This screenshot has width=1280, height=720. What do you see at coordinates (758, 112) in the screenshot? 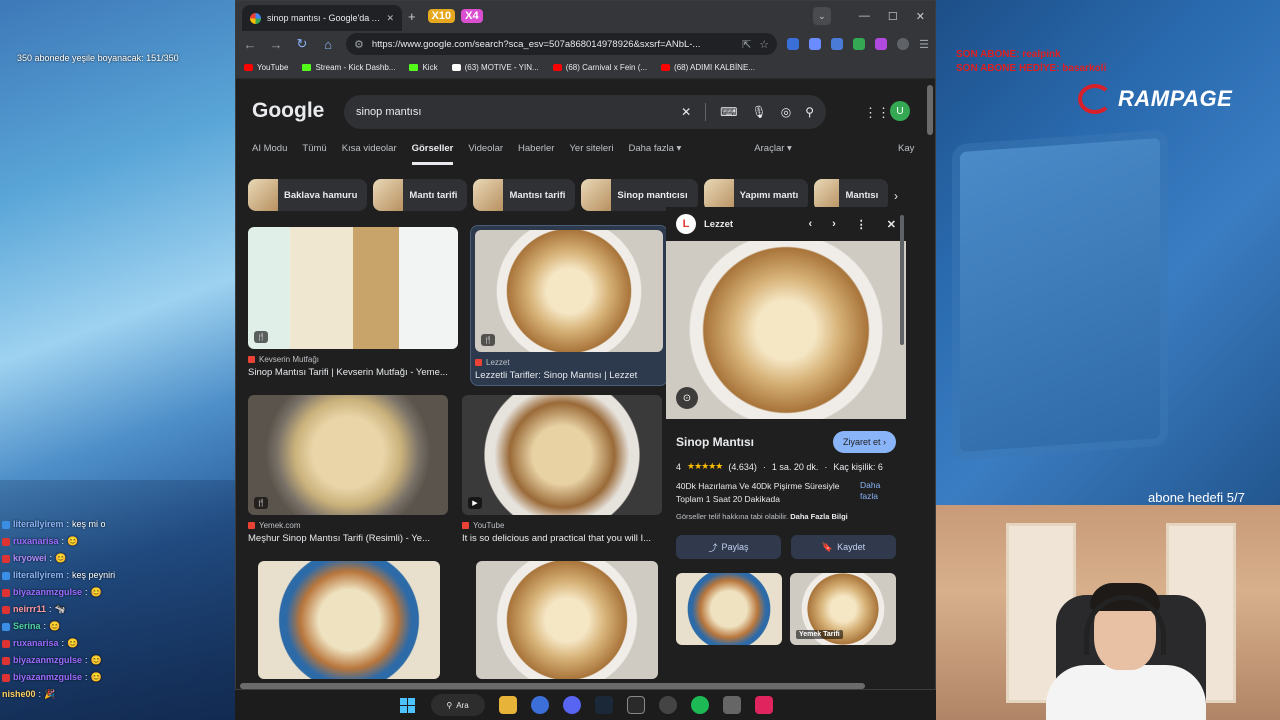
I see `microphone-icon: 🎙` at bounding box center [758, 112].